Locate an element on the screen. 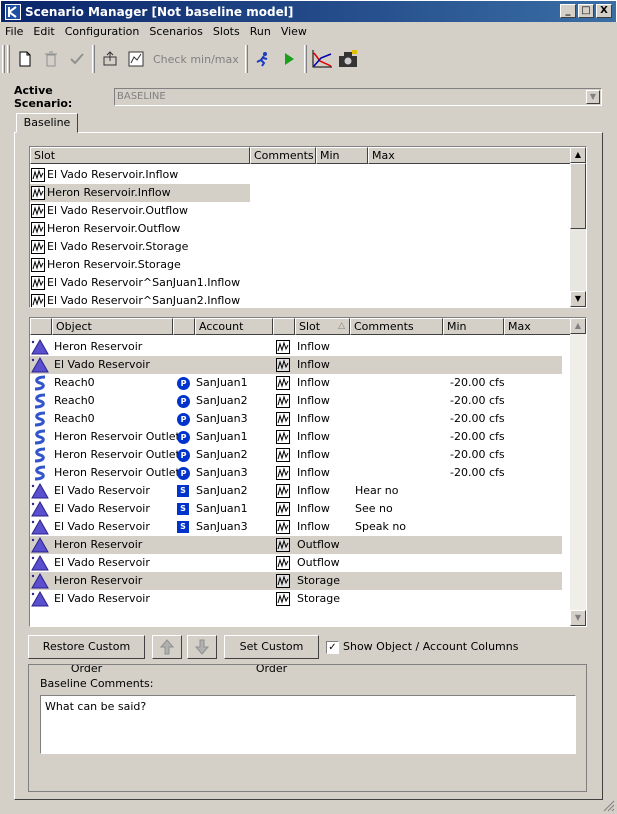 This screenshot has height=814, width=617. toolbar-separator is located at coordinates (246, 59).